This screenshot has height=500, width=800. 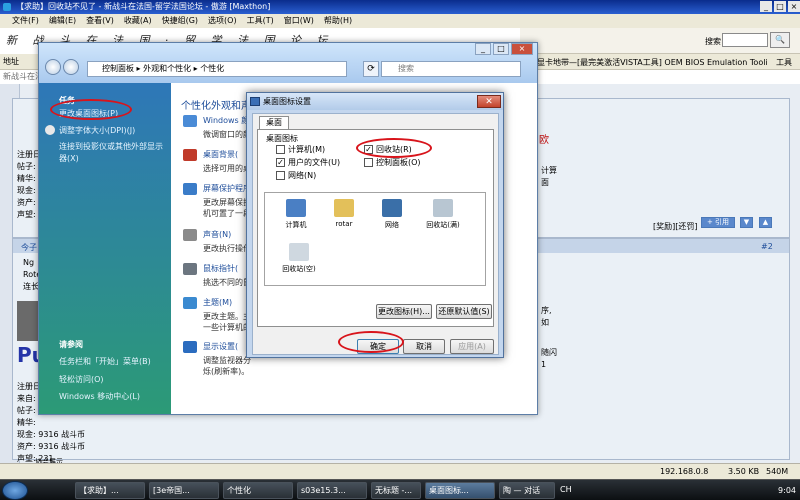 I want to click on link-window-color: Windows 颜, so click(x=226, y=120).